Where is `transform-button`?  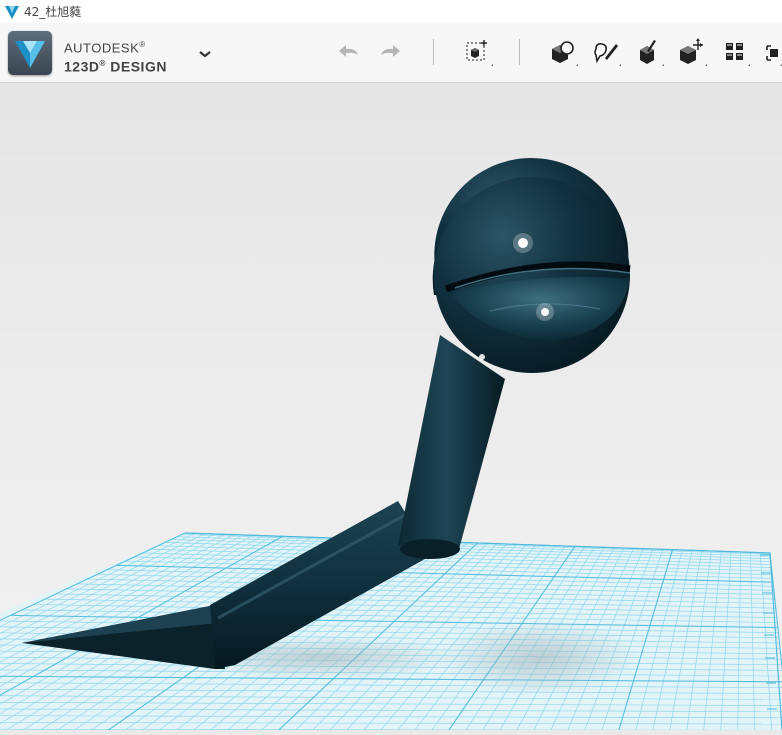
transform-button is located at coordinates (478, 52).